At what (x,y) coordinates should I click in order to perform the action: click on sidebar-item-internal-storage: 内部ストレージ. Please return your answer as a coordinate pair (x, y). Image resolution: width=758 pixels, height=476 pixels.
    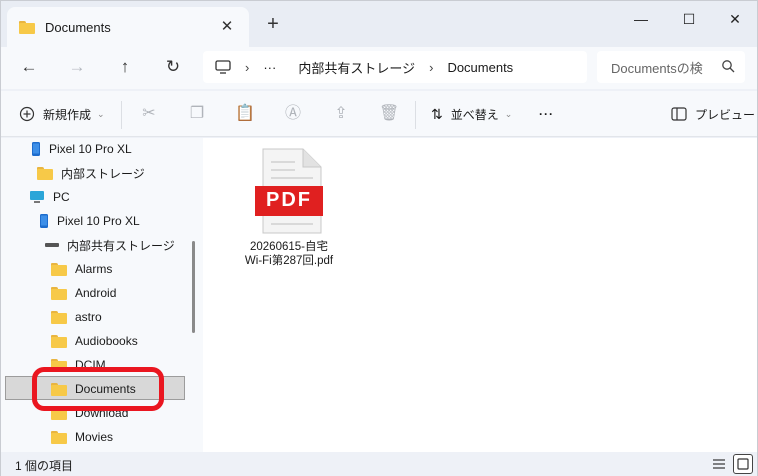
    Looking at the image, I should click on (91, 173).